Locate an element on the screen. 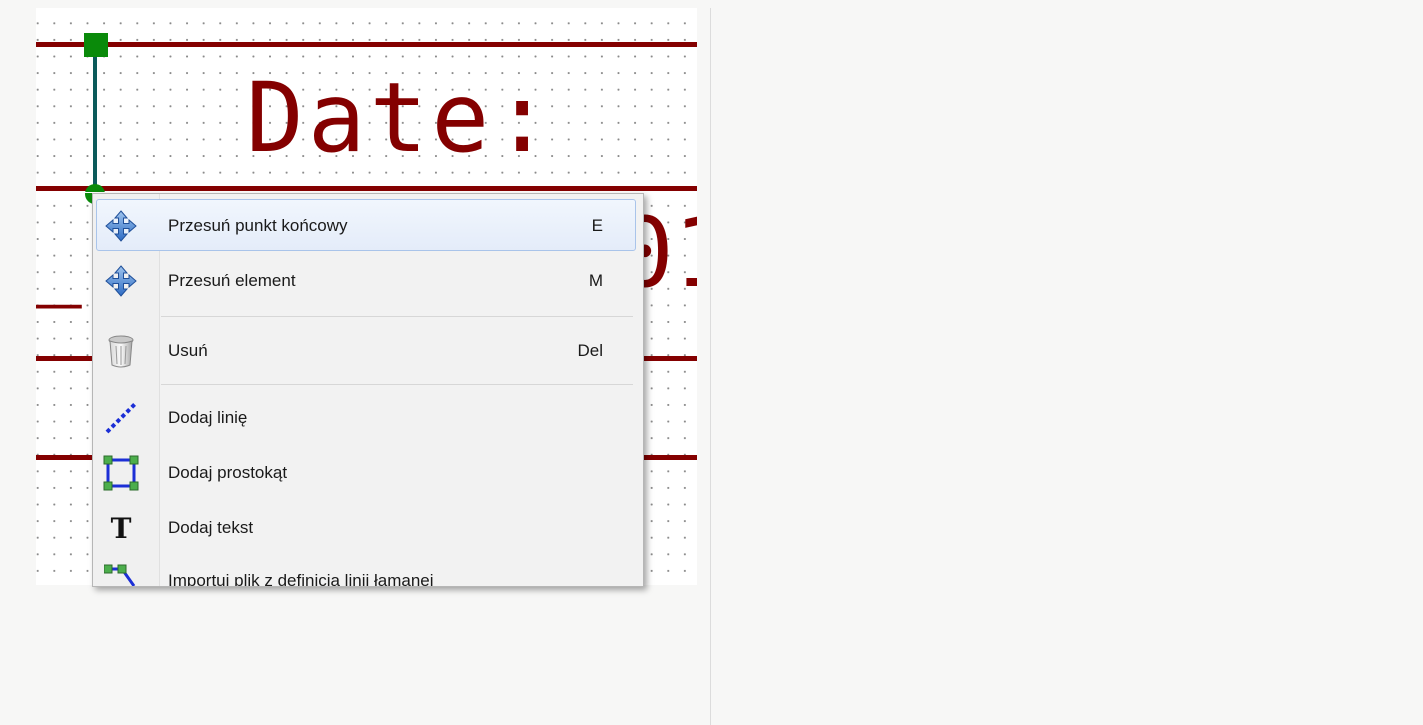 This screenshot has height=725, width=1423. menu-item-move-element: Przesuń element M is located at coordinates (366, 280).